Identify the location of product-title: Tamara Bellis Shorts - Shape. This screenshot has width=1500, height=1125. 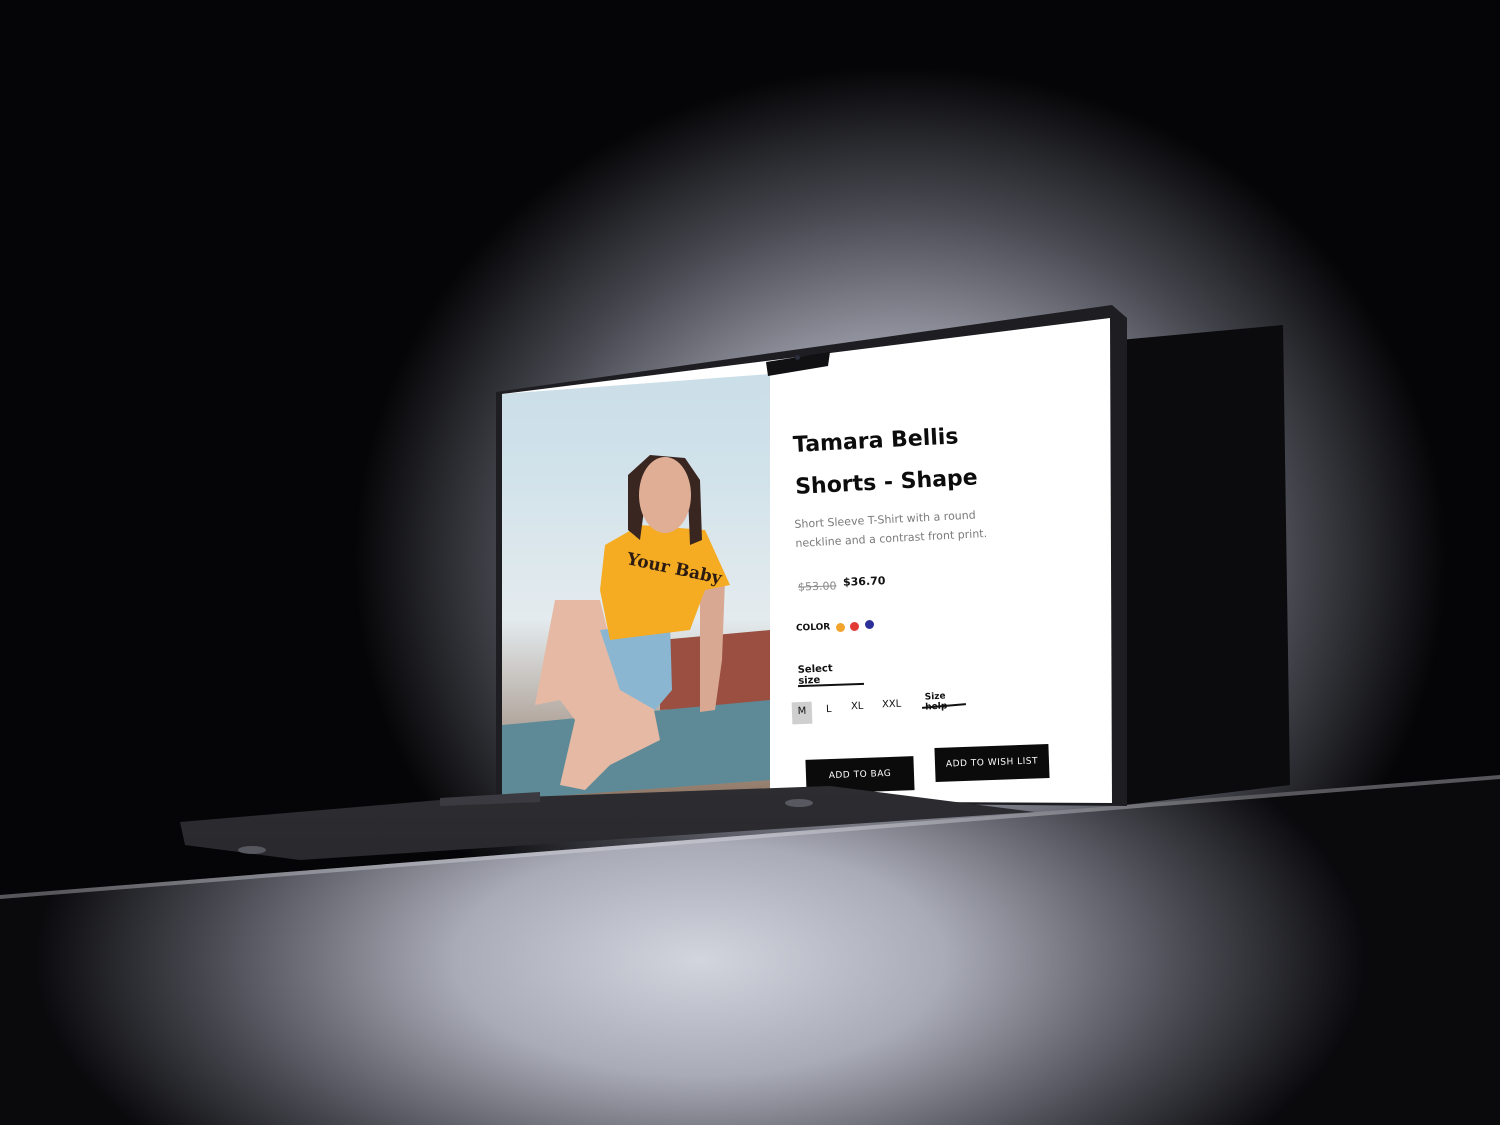
(885, 462).